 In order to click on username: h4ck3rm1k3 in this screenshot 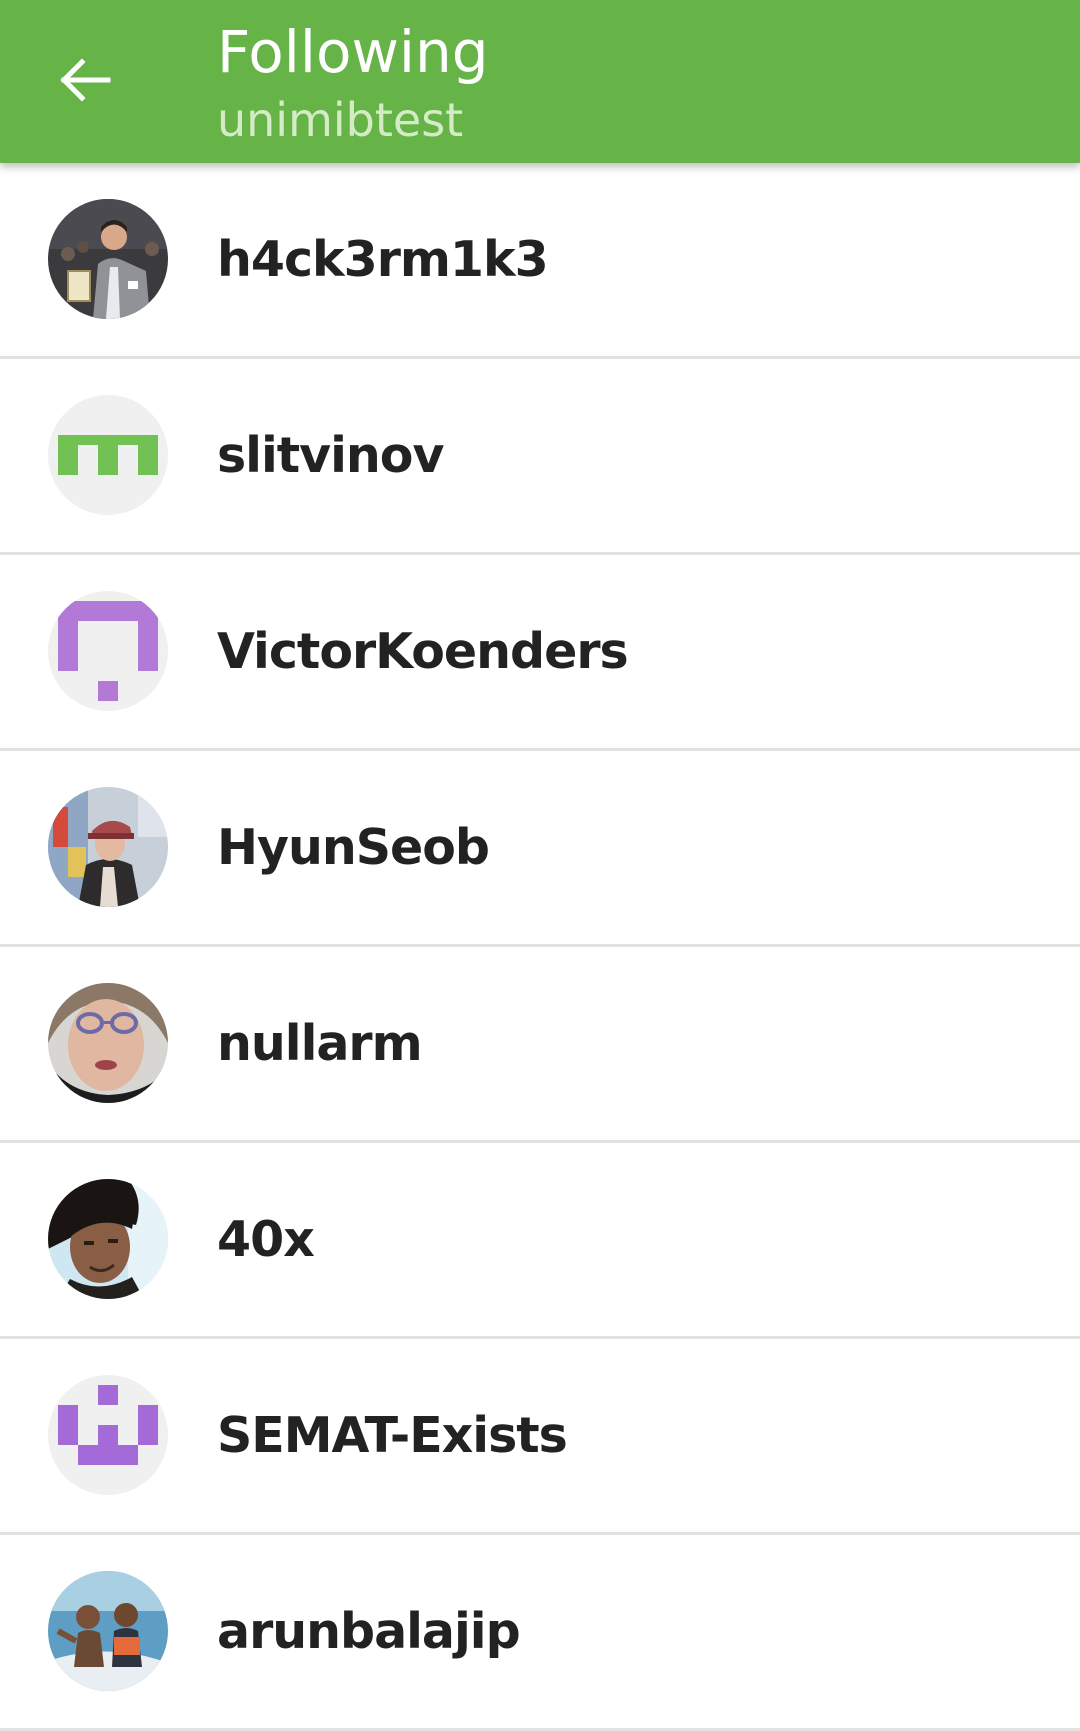, I will do `click(383, 259)`.